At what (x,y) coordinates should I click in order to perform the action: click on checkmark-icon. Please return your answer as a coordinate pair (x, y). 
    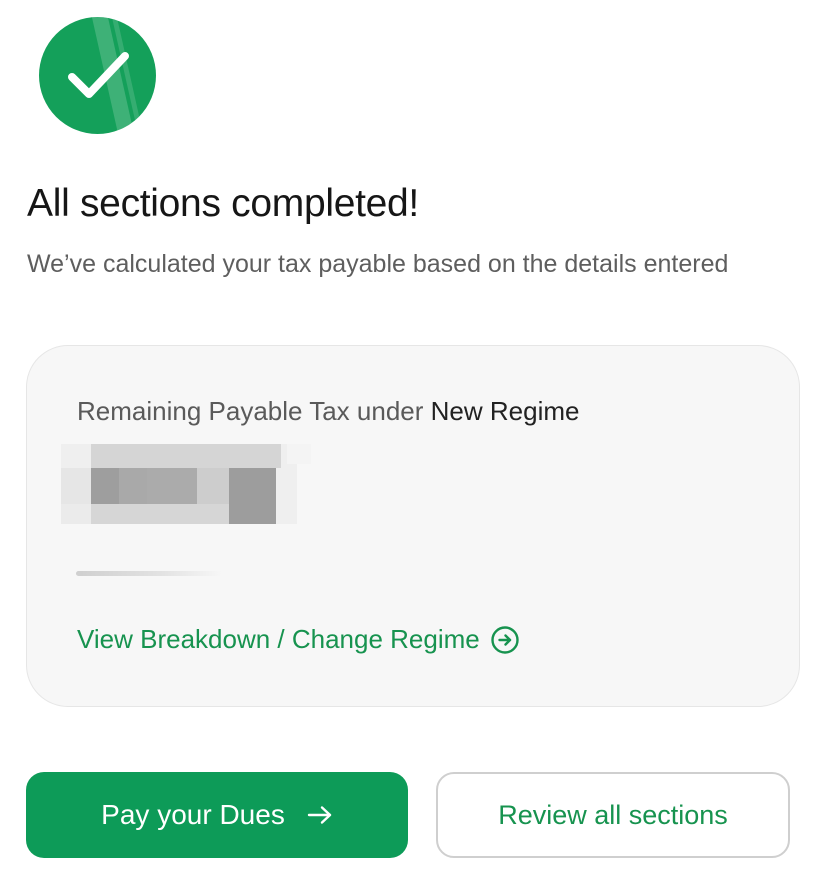
    Looking at the image, I should click on (97, 75).